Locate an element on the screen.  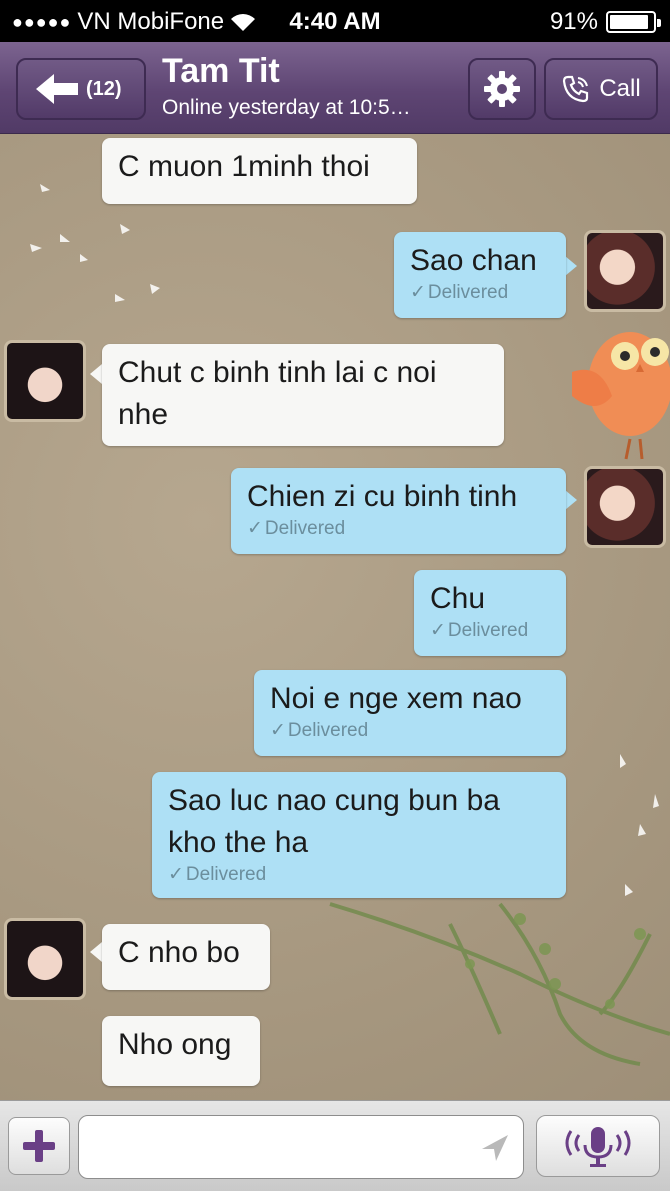
settings-button is located at coordinates (502, 89).